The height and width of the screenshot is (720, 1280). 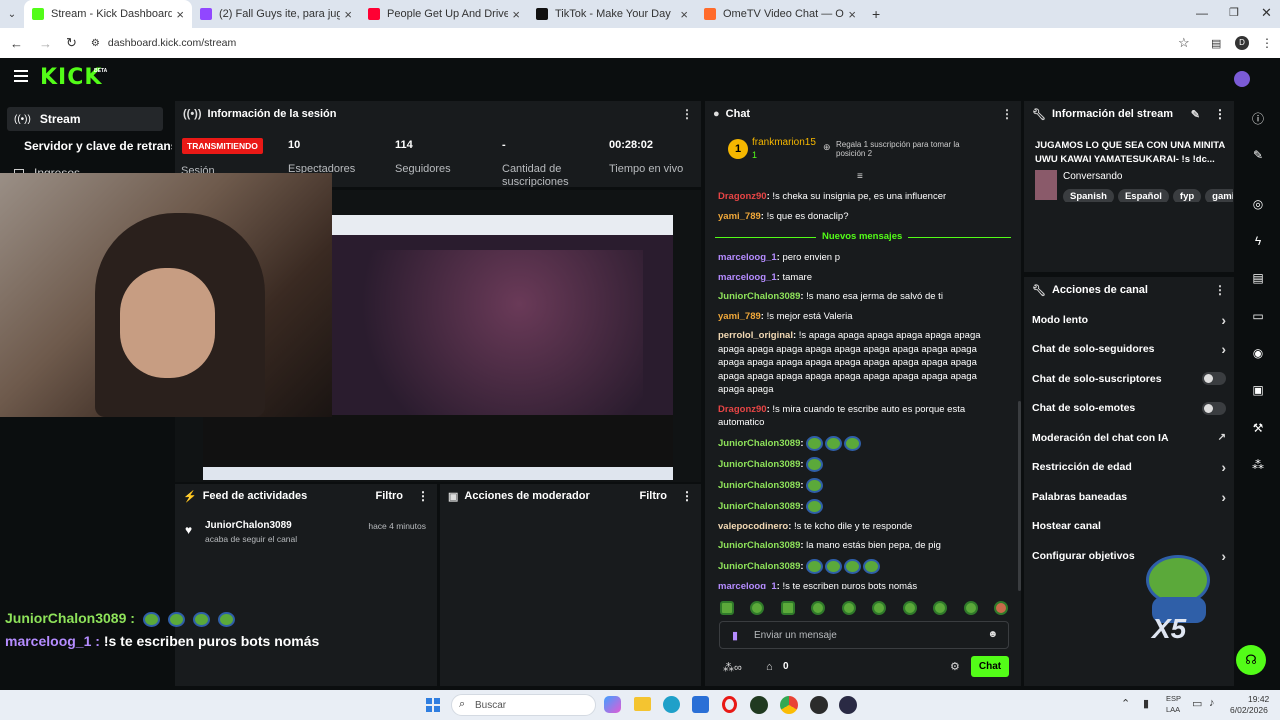 What do you see at coordinates (16, 43) in the screenshot?
I see `back-icon: ←` at bounding box center [16, 43].